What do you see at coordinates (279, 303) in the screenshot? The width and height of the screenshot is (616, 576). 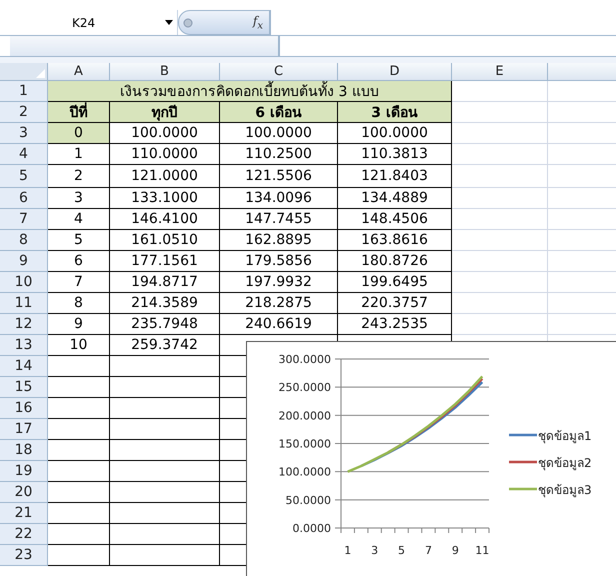 I see `table-cell: 218.2875` at bounding box center [279, 303].